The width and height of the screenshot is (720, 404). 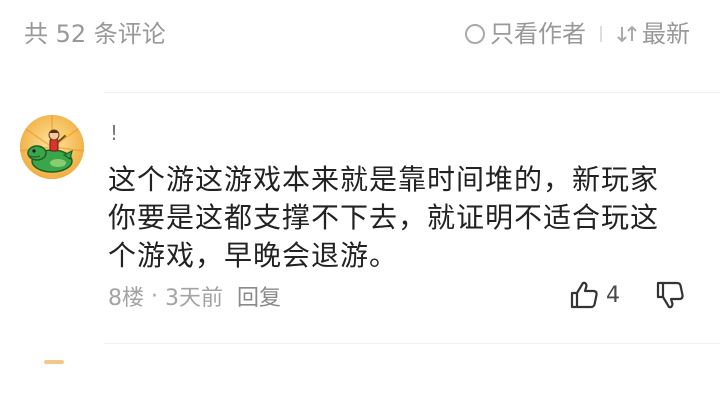 What do you see at coordinates (627, 34) in the screenshot?
I see `sort-icon` at bounding box center [627, 34].